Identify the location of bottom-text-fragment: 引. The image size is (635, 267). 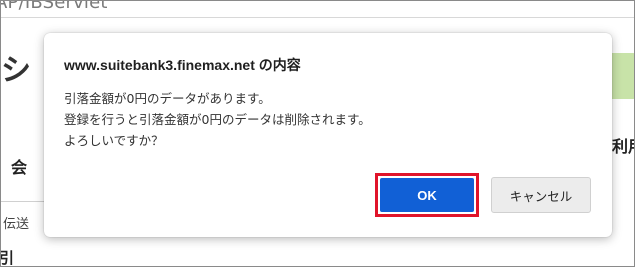
(7, 258).